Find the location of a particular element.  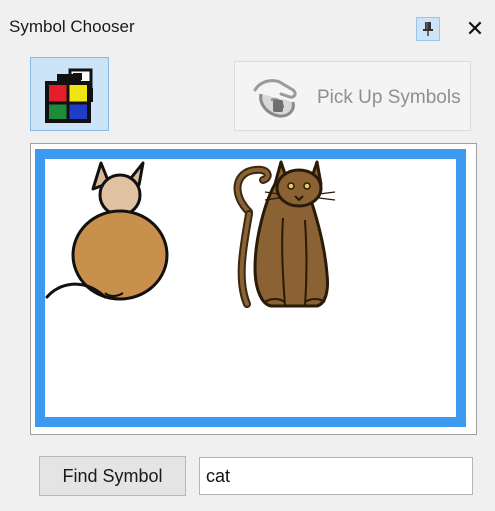

pin-icon is located at coordinates (428, 29).